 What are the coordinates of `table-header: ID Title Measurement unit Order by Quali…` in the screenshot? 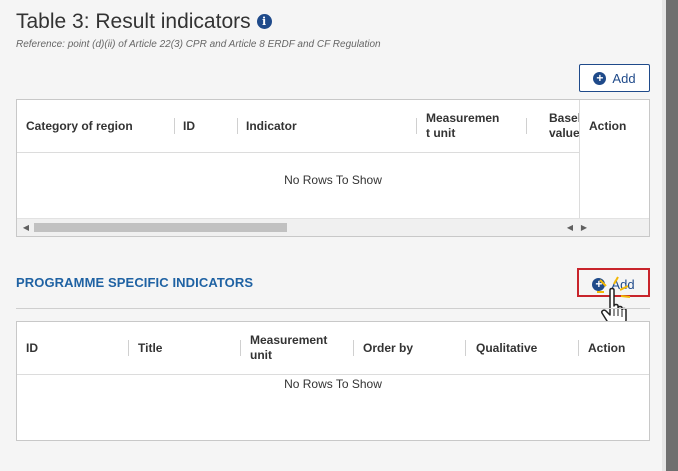 It's located at (333, 348).